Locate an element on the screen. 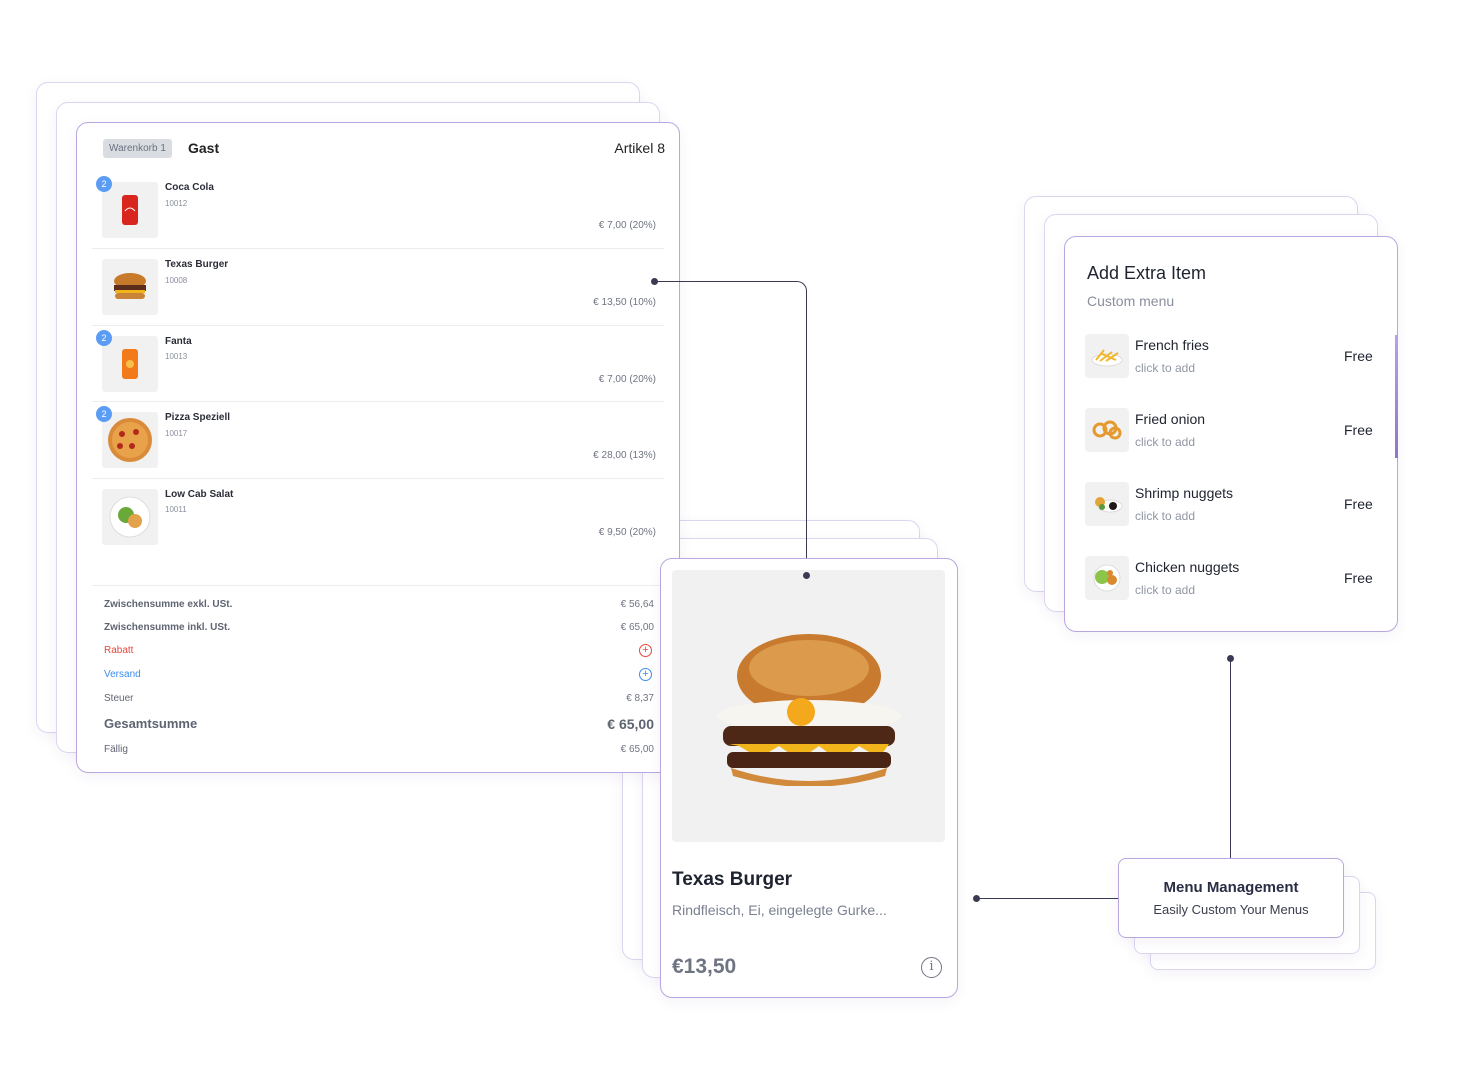 The image size is (1460, 1082). scrollbar-thumb is located at coordinates (1396, 396).